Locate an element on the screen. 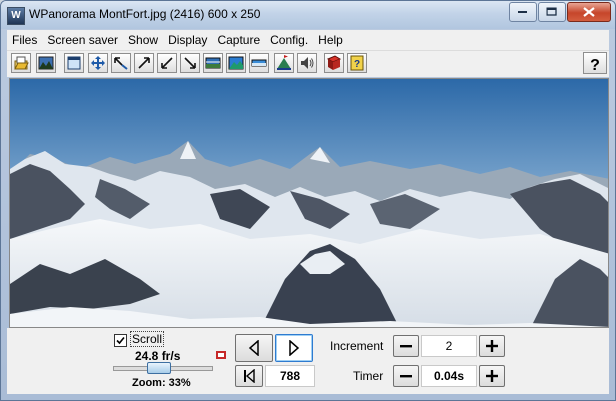 This screenshot has height=401, width=616. increment-minus-button is located at coordinates (406, 346).